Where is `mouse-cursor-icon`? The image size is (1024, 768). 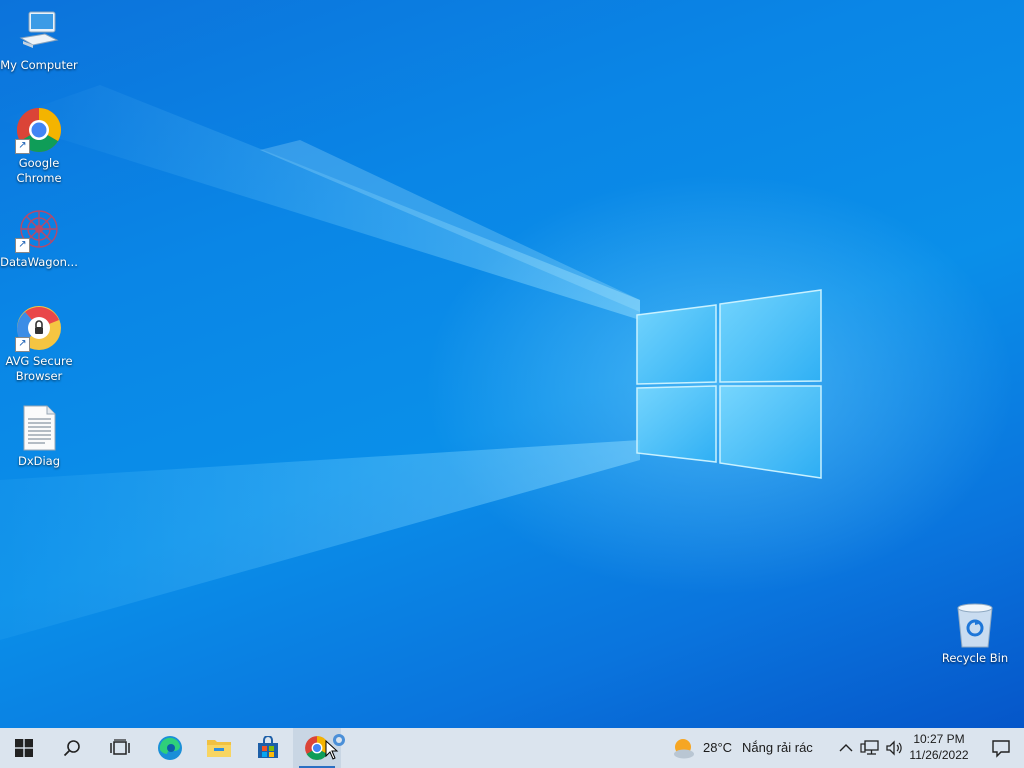 mouse-cursor-icon is located at coordinates (332, 750).